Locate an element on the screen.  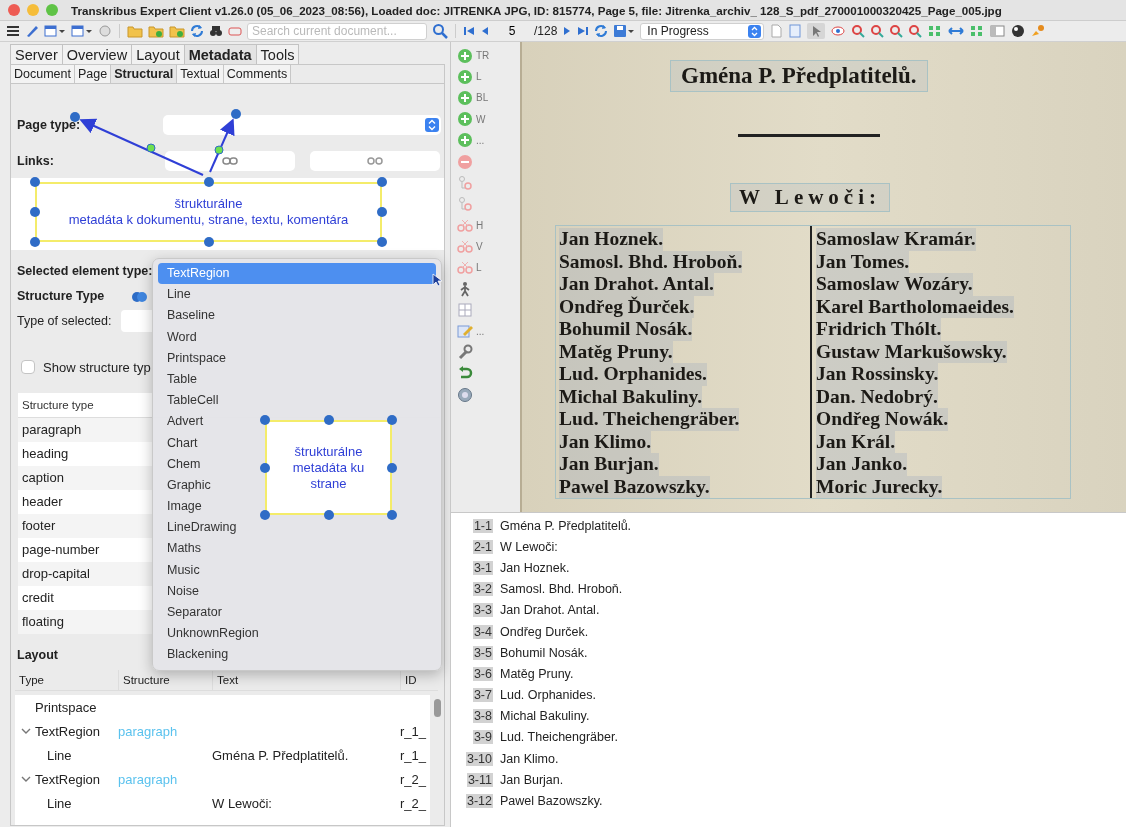
menu-item: Maths is located at coordinates (182, 549).